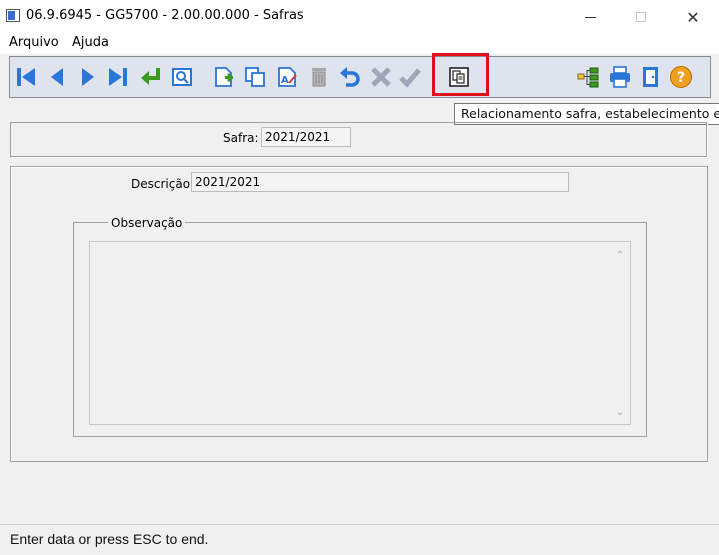 The height and width of the screenshot is (555, 719). I want to click on descricao-field: 2021/2021, so click(380, 182).